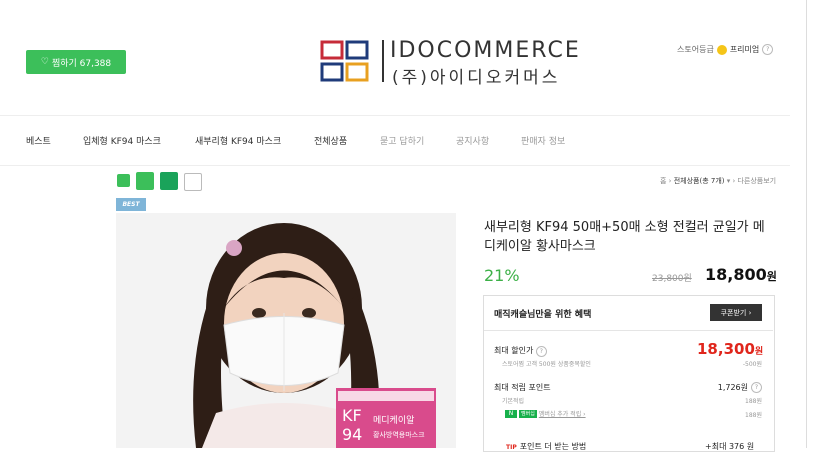 Image resolution: width=814 pixels, height=452 pixels. I want to click on breadcrumb-current: 전체상품(총 7개), so click(699, 181).